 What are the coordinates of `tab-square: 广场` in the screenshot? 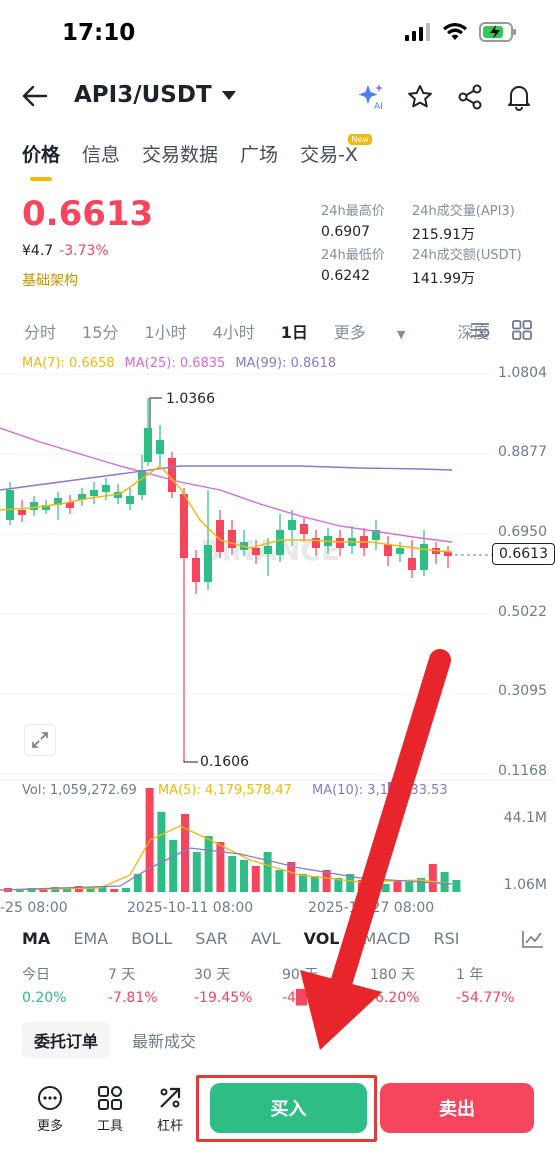 It's located at (259, 160).